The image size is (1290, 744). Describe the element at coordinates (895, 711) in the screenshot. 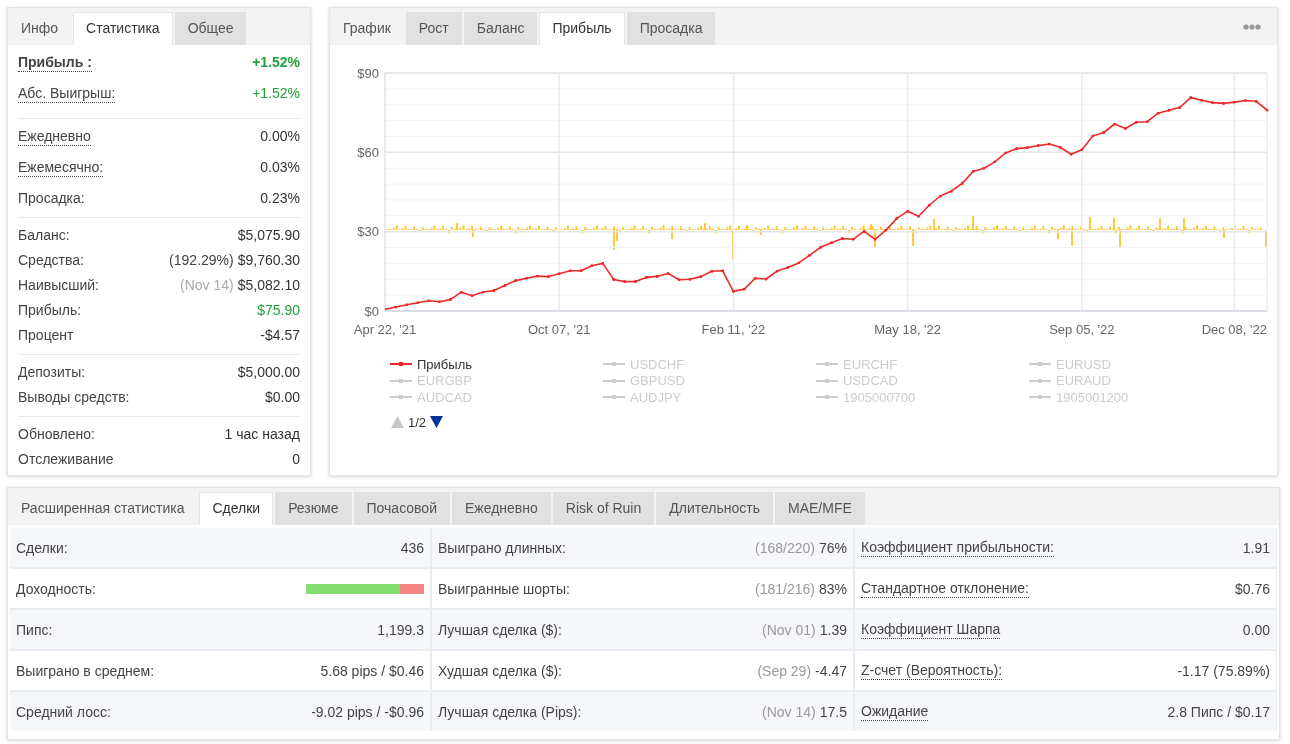

I see `stat-label: Ожидание` at that location.